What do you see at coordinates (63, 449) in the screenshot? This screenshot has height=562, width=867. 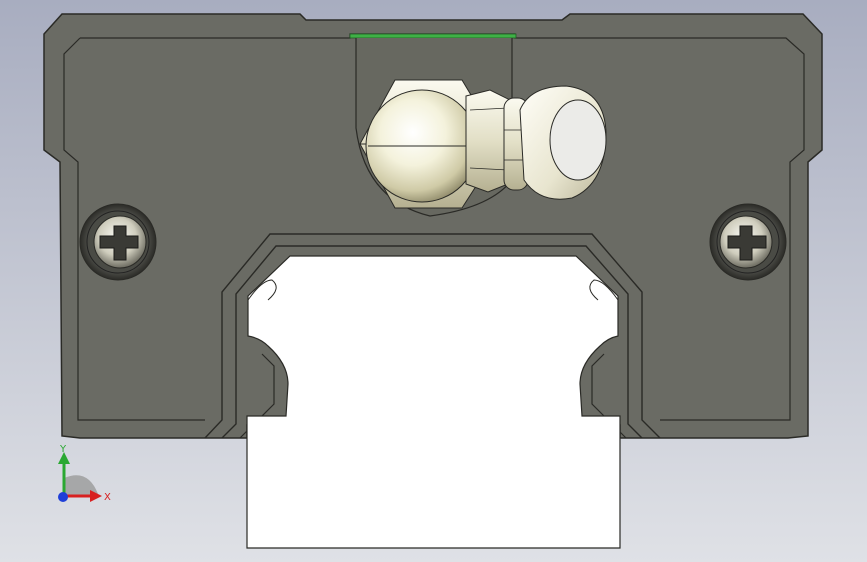 I see `axis-y-label: Y` at bounding box center [63, 449].